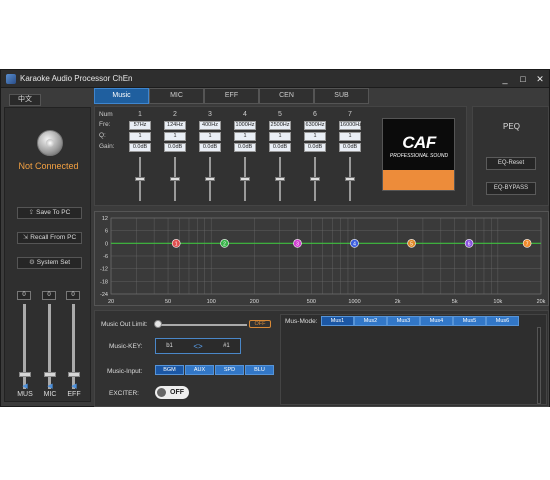 This screenshot has height=480, width=550. I want to click on maximize-button: □, so click(523, 79).